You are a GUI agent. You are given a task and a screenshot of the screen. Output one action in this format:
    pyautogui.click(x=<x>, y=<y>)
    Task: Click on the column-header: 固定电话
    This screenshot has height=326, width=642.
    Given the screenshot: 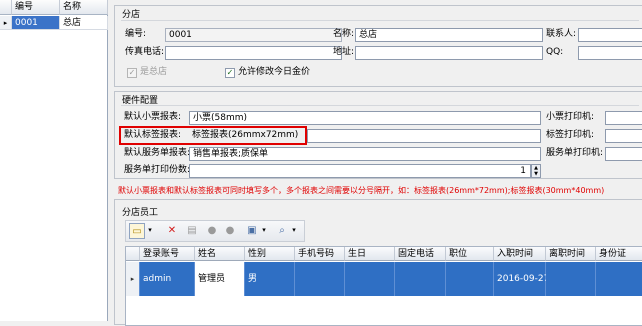 What is the action you would take?
    pyautogui.click(x=420, y=254)
    